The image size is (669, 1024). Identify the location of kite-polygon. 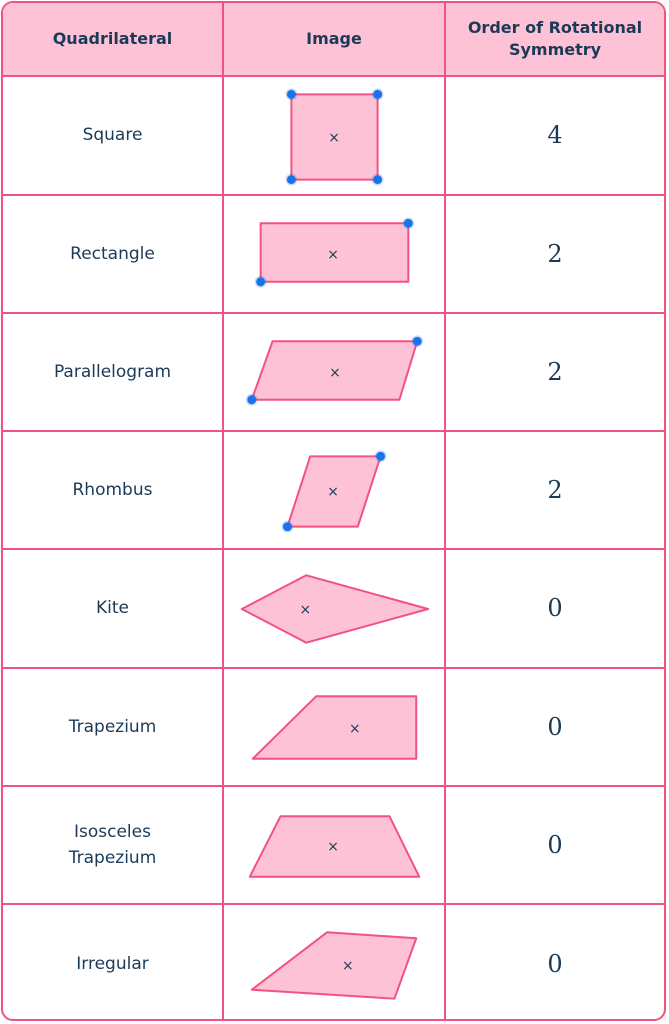
(335, 609).